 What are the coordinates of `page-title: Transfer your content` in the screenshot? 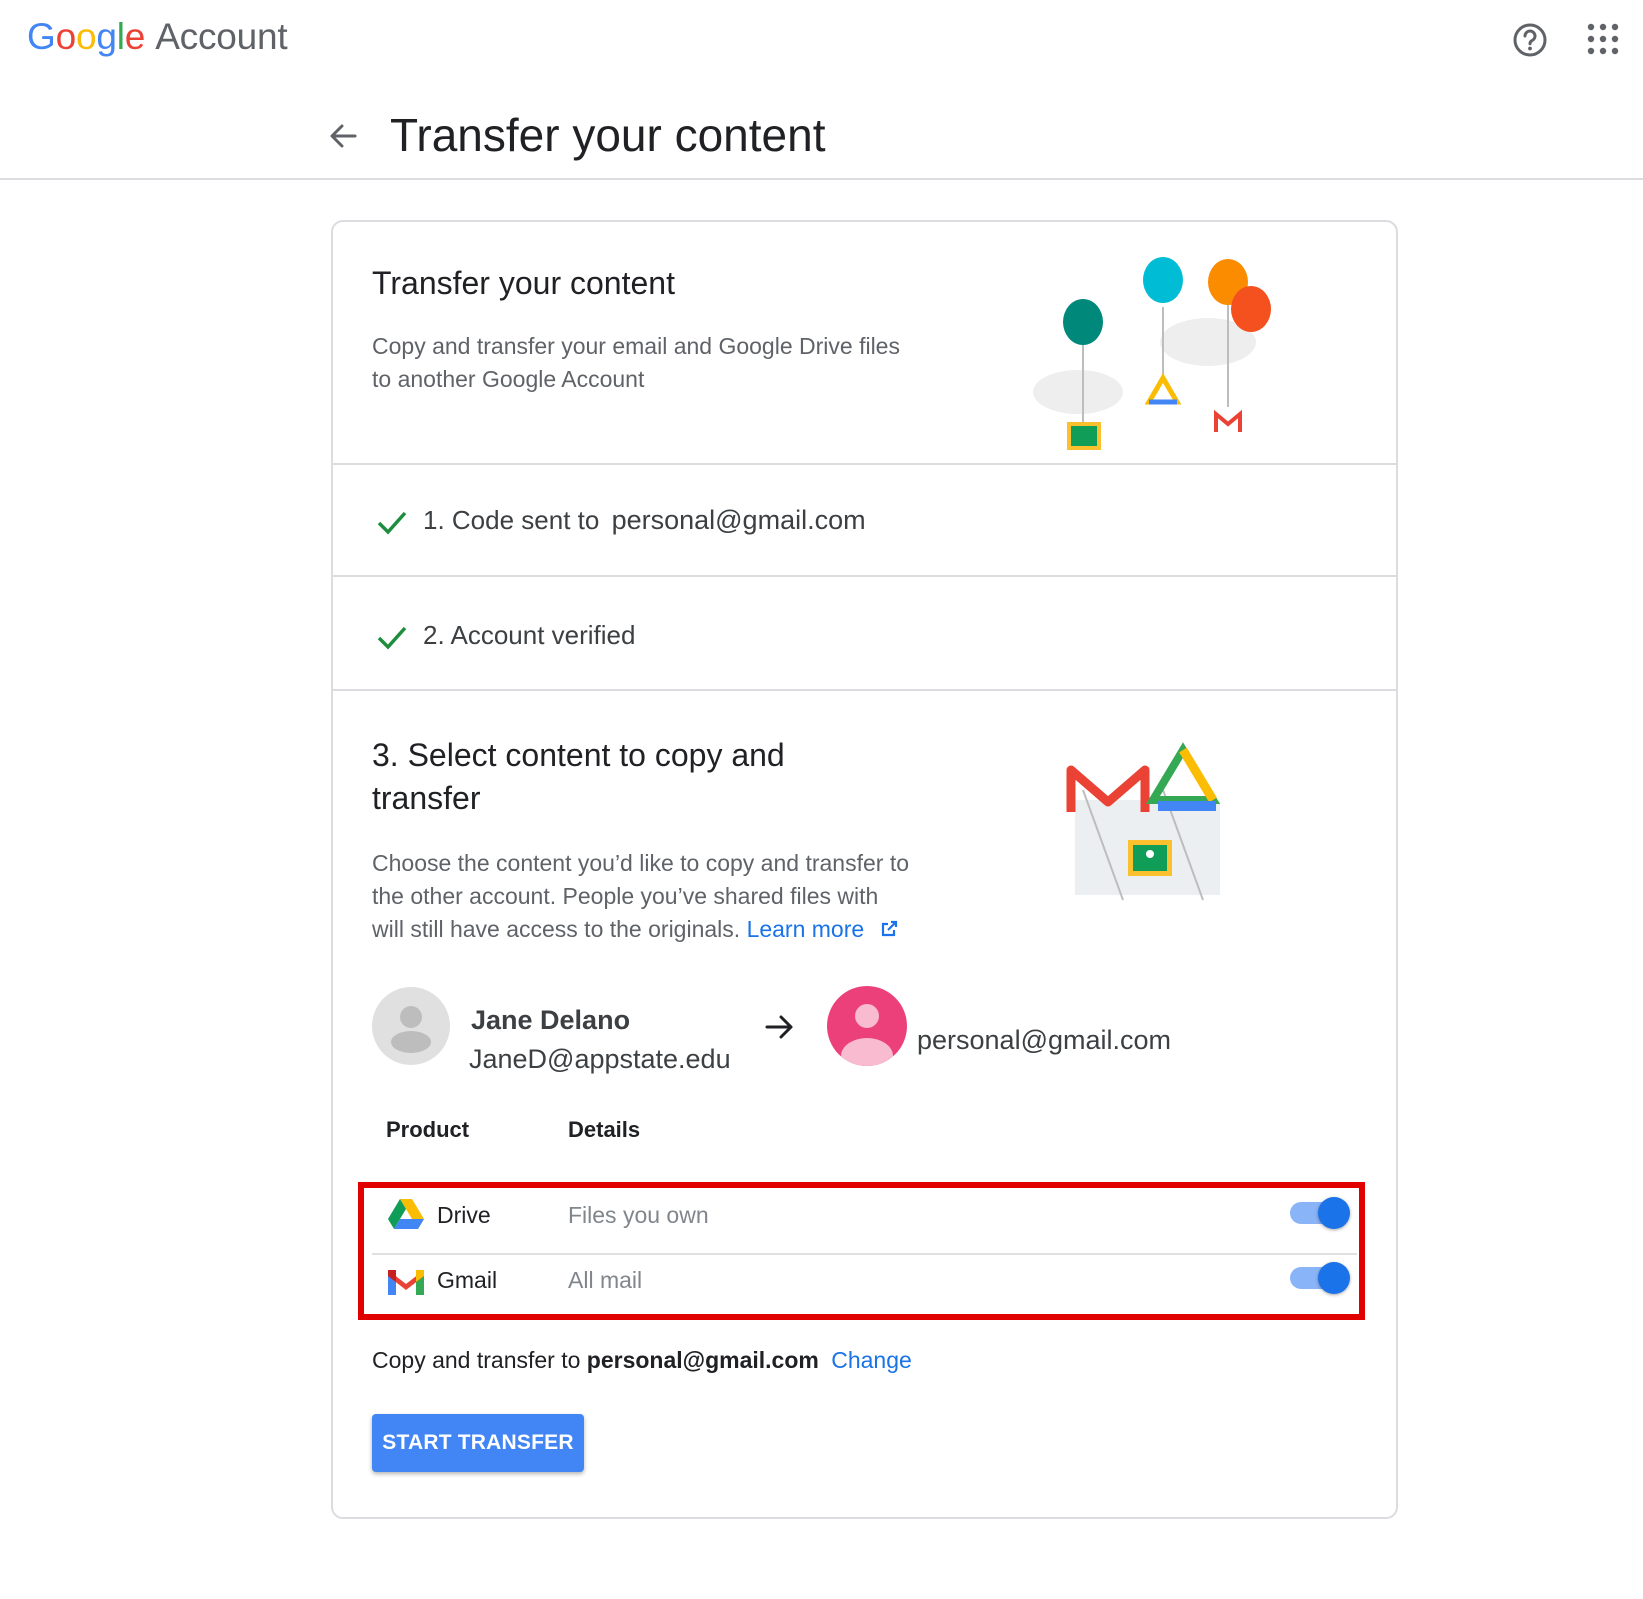 It's located at (608, 135).